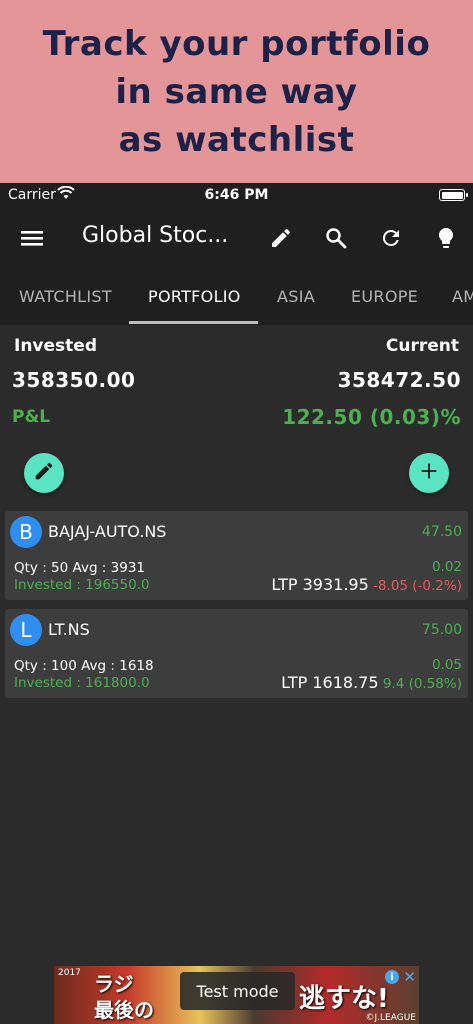 The height and width of the screenshot is (1024, 473). What do you see at coordinates (193, 322) in the screenshot?
I see `active-tab-indicator` at bounding box center [193, 322].